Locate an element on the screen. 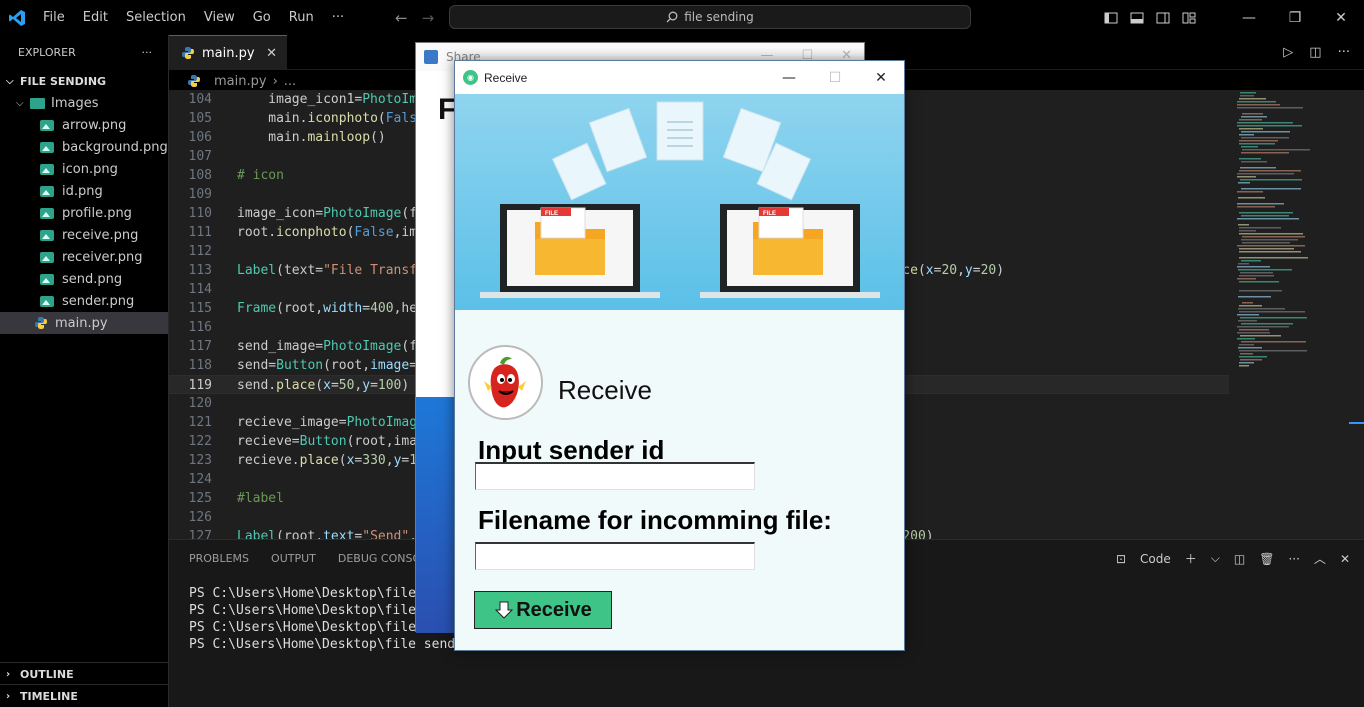  code-token: mainloop is located at coordinates (339, 137).